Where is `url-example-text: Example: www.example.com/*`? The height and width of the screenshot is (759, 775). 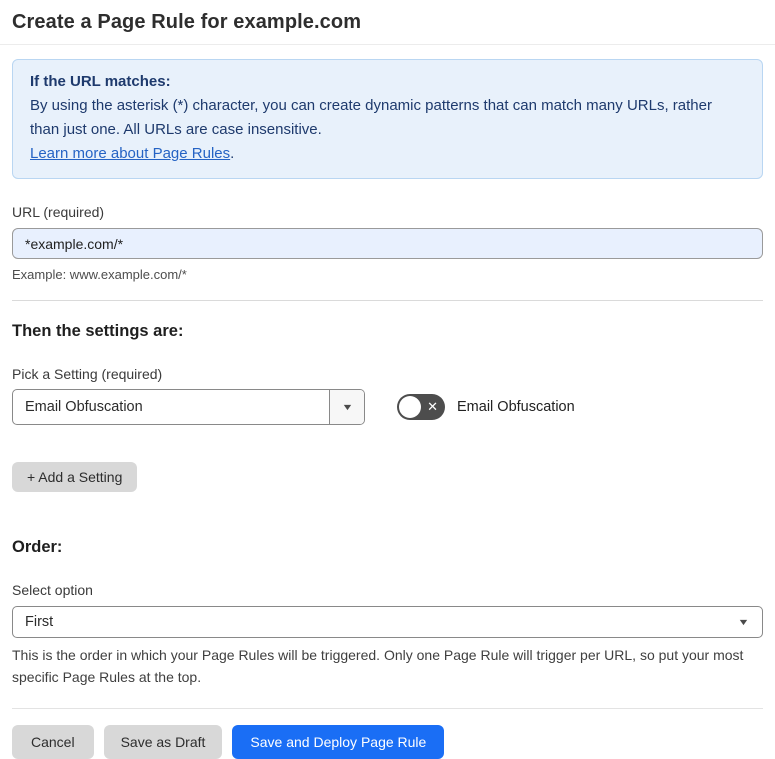 url-example-text: Example: www.example.com/* is located at coordinates (99, 274).